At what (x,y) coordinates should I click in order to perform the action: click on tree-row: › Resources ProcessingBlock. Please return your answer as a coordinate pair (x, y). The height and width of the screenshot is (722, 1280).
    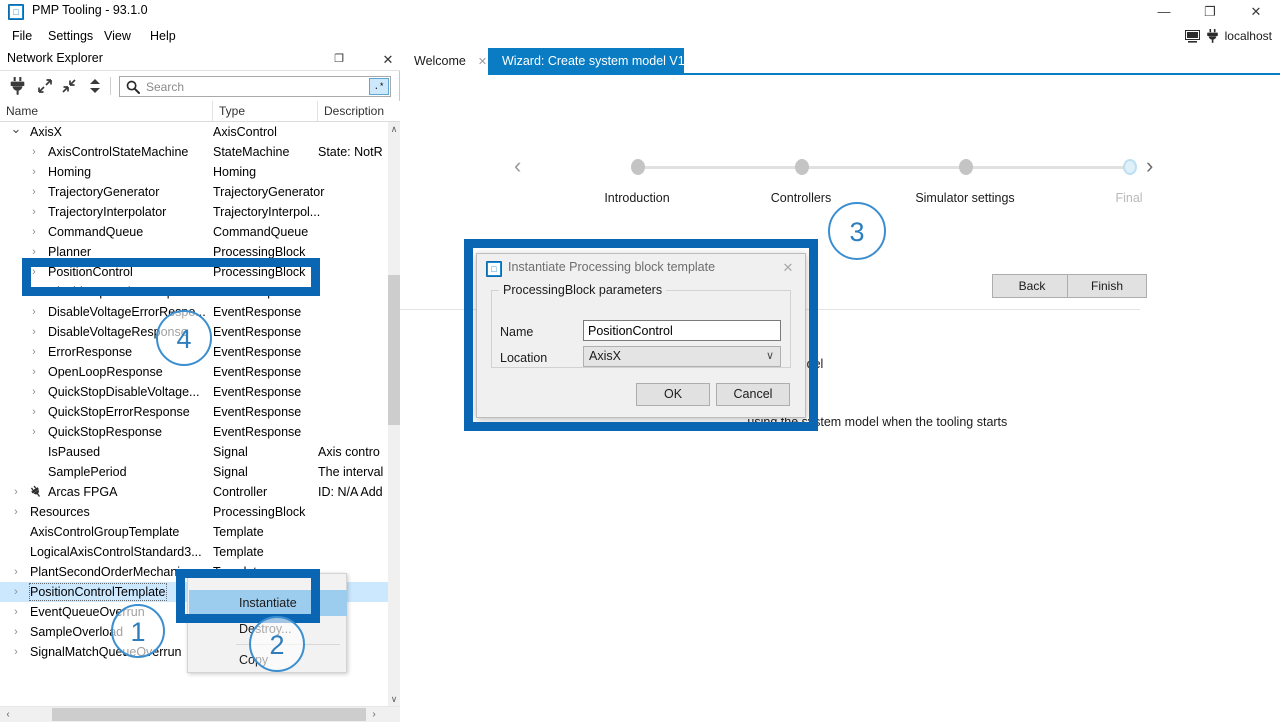
    Looking at the image, I should click on (194, 512).